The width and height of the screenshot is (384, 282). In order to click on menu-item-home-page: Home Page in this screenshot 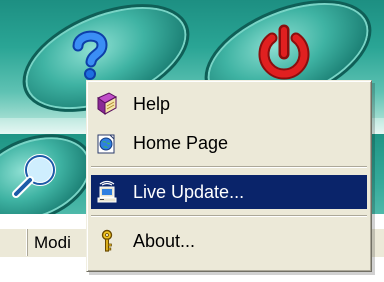, I will do `click(229, 143)`.